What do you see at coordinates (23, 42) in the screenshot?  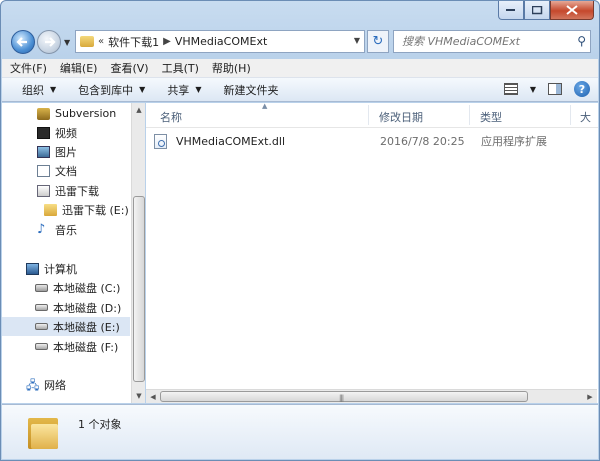 I see `back-button` at bounding box center [23, 42].